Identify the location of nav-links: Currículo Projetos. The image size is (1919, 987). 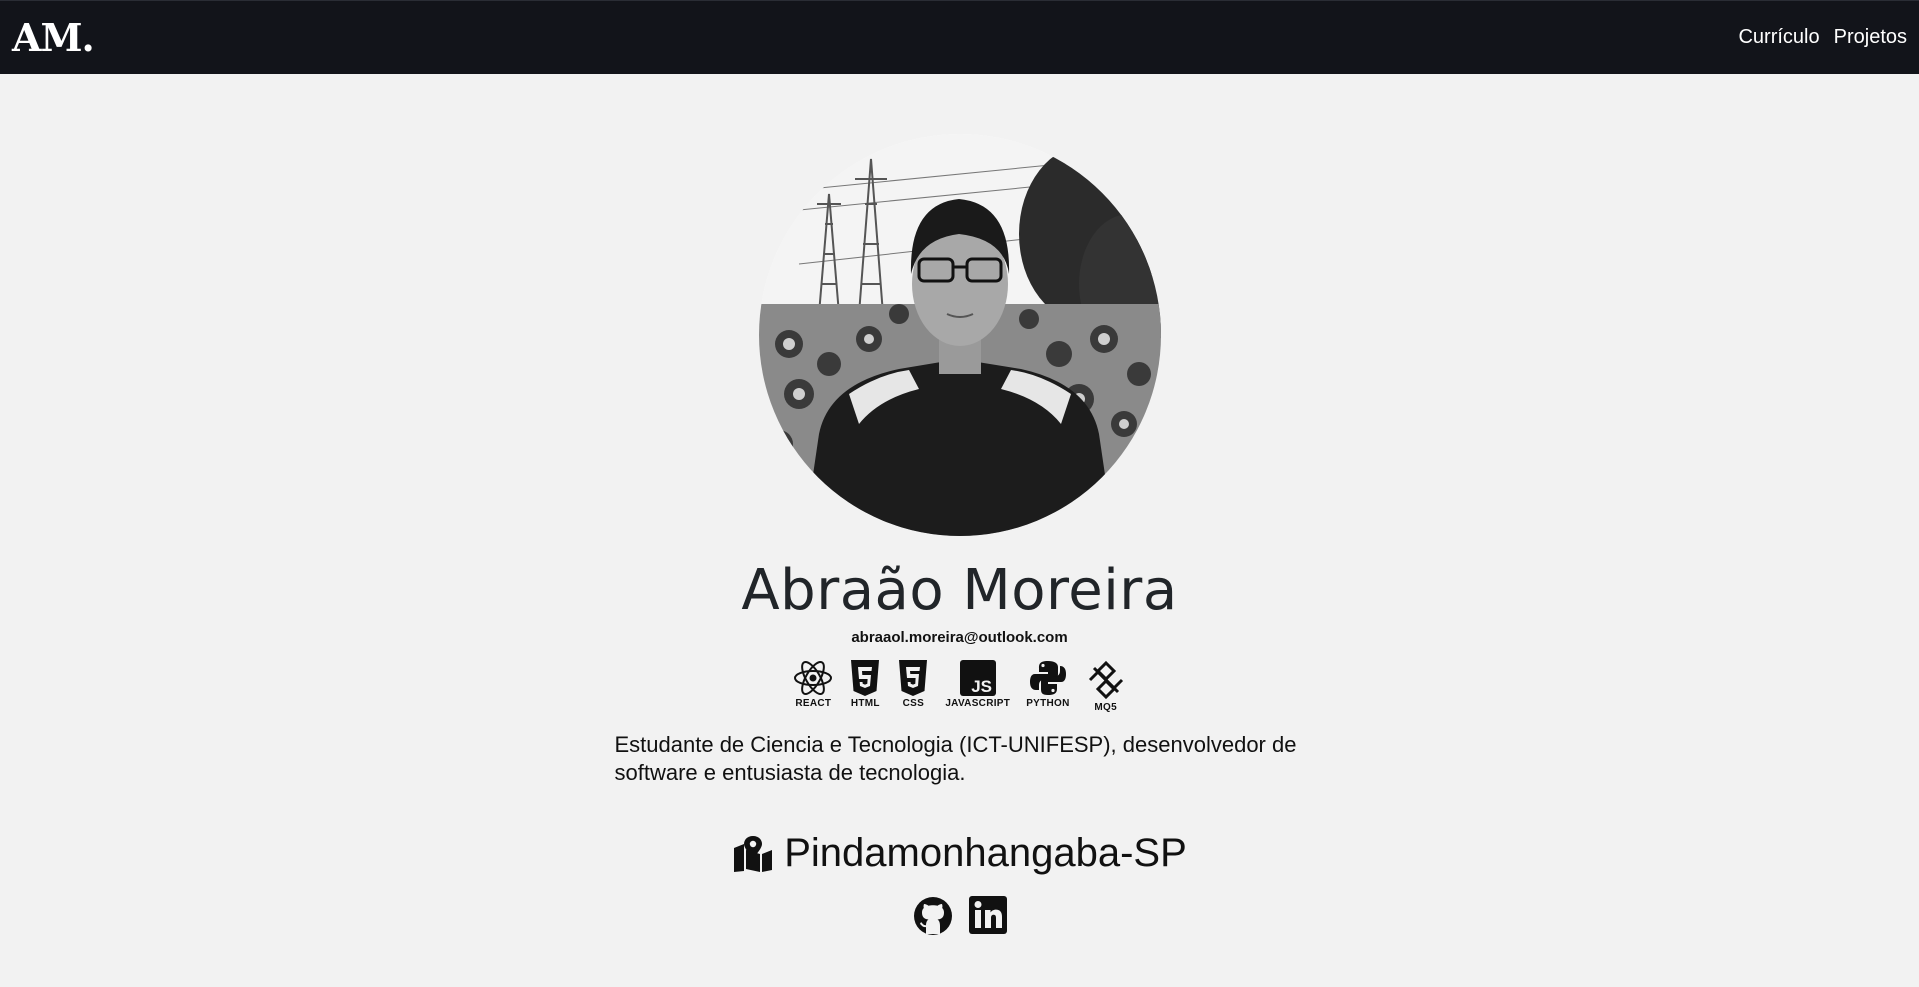
(1822, 37).